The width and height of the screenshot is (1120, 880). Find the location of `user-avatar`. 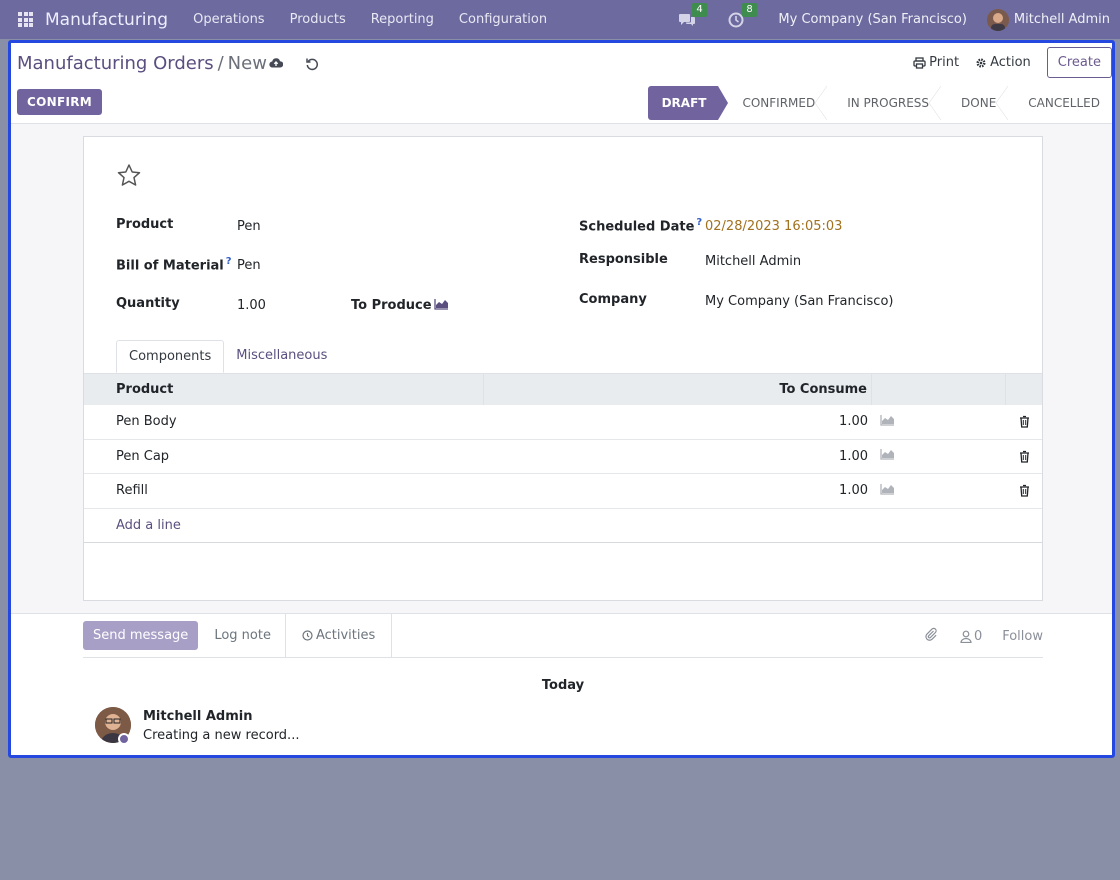

user-avatar is located at coordinates (997, 19).